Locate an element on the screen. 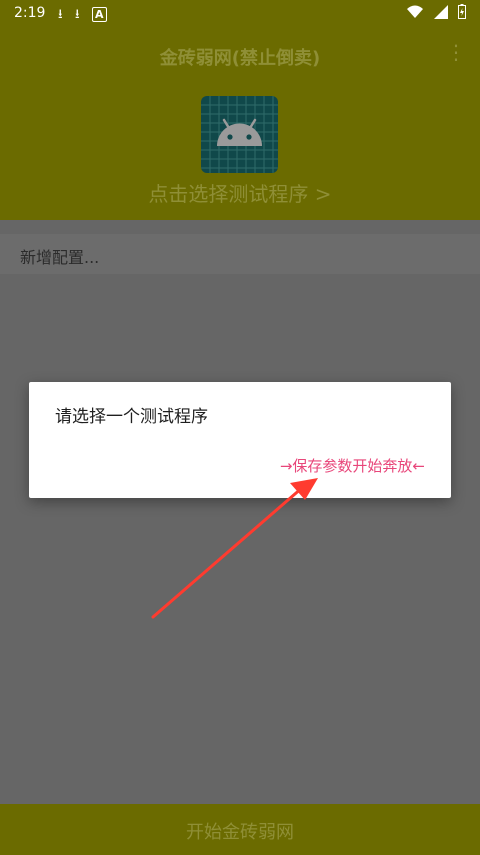 This screenshot has width=480, height=855. signal-icon is located at coordinates (440, 14).